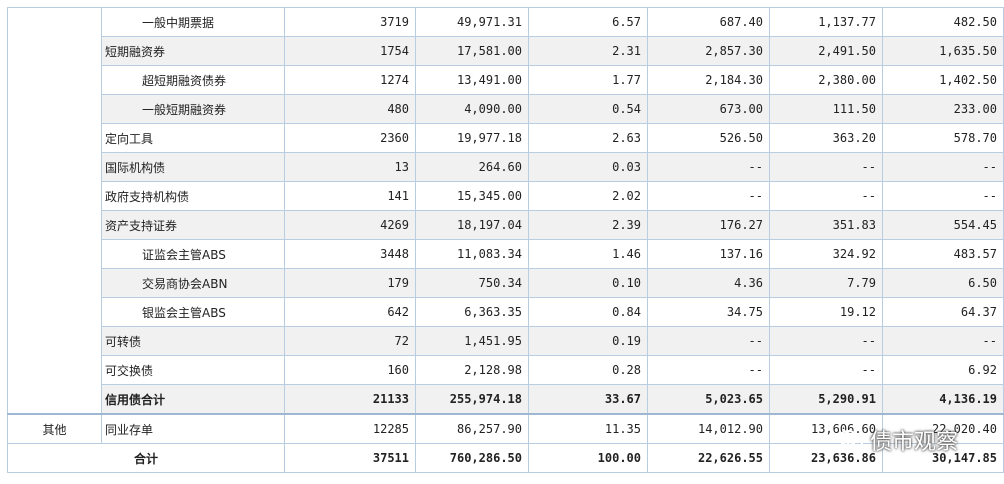 Image resolution: width=1004 pixels, height=484 pixels. What do you see at coordinates (708, 51) in the screenshot?
I see `value1-cell: 2,857.30` at bounding box center [708, 51].